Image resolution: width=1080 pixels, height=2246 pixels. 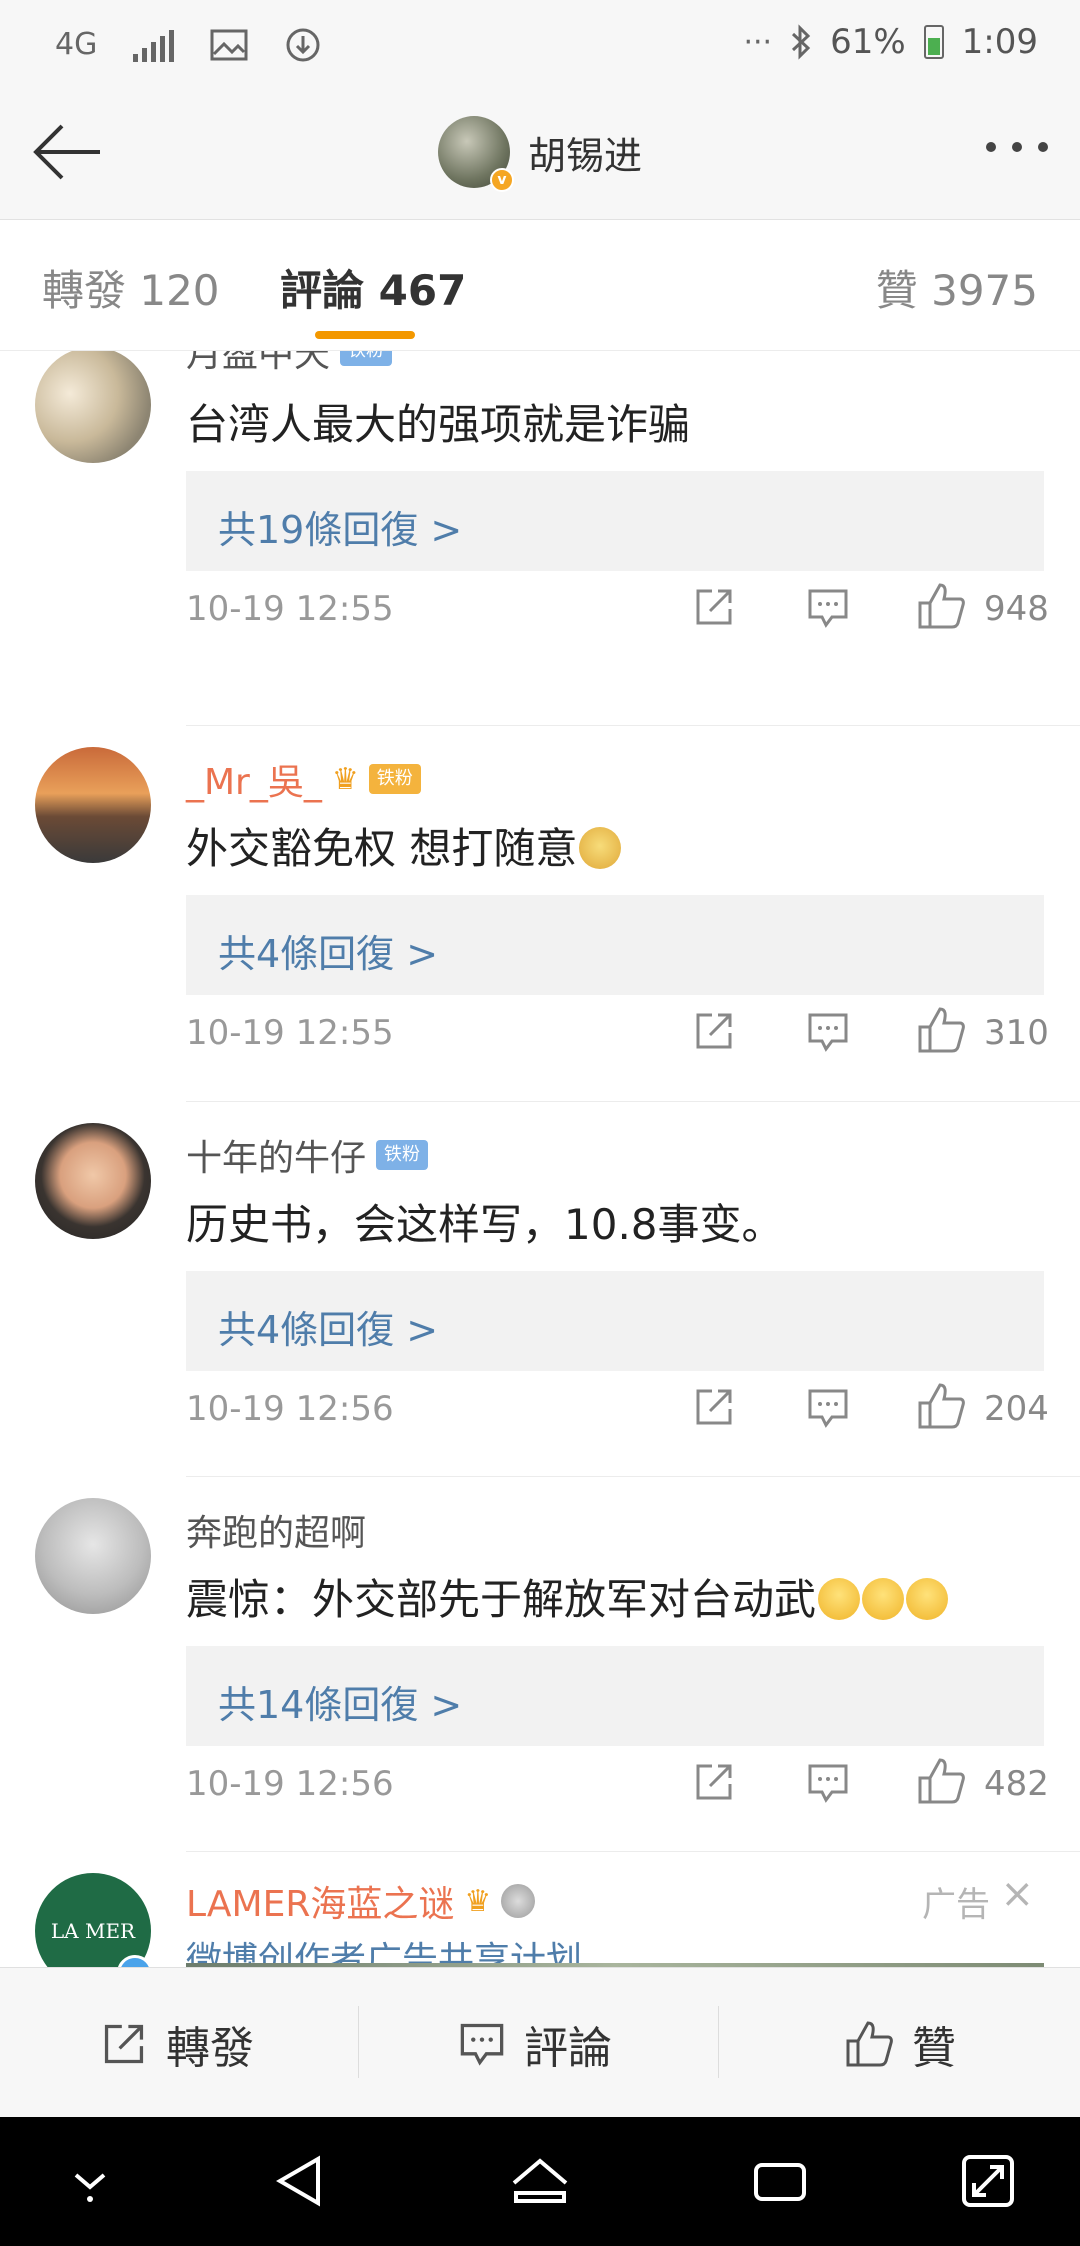 I want to click on signal-icon, so click(x=154, y=45).